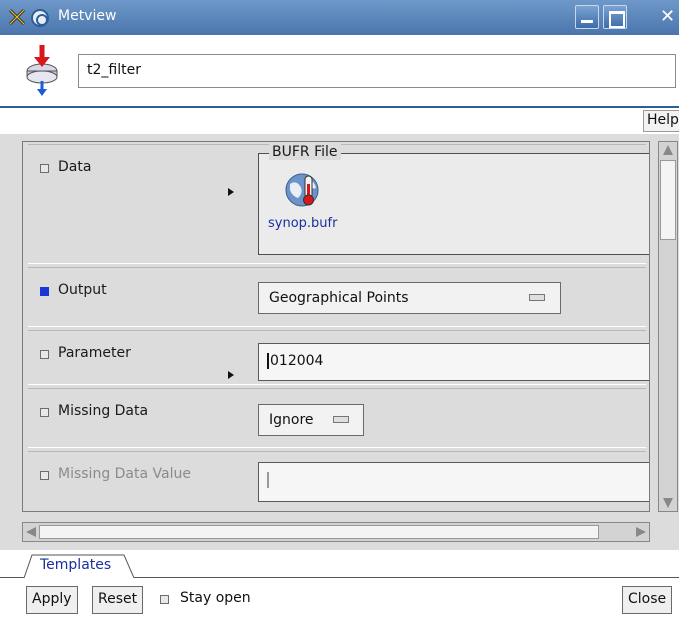  Describe the element at coordinates (453, 199) in the screenshot. I see `bufr-file-group: BUFR File synop.bufr` at that location.